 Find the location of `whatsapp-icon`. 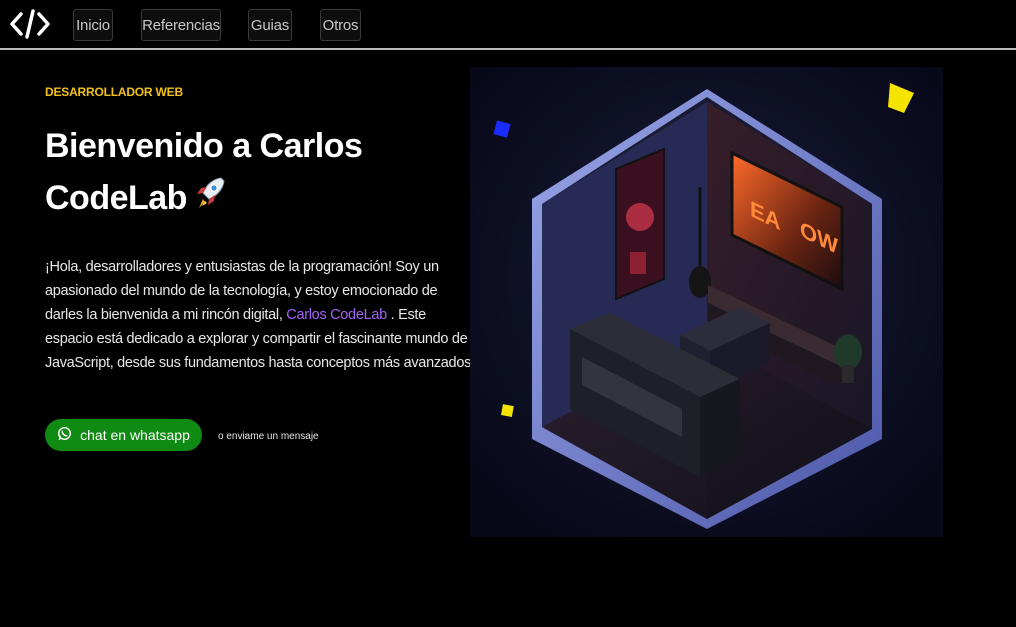

whatsapp-icon is located at coordinates (64, 435).